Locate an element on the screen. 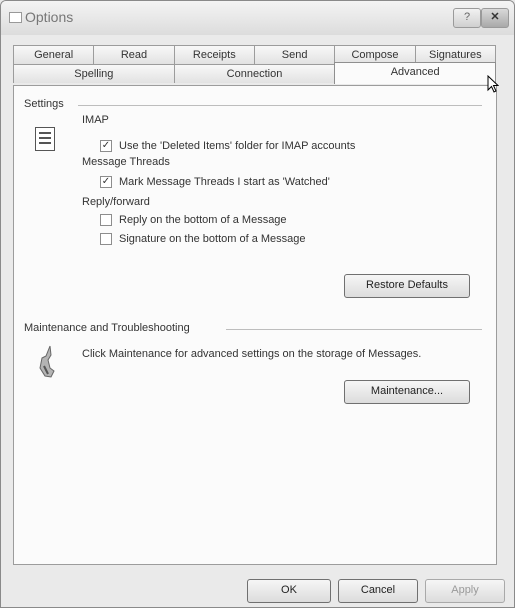  ok-button: OK is located at coordinates (289, 591).